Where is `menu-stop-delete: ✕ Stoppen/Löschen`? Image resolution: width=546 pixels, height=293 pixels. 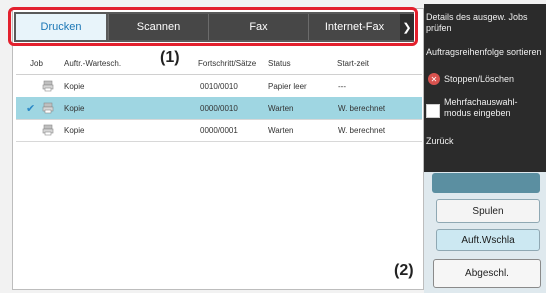
menu-stop-delete: ✕ Stoppen/Löschen is located at coordinates (485, 79).